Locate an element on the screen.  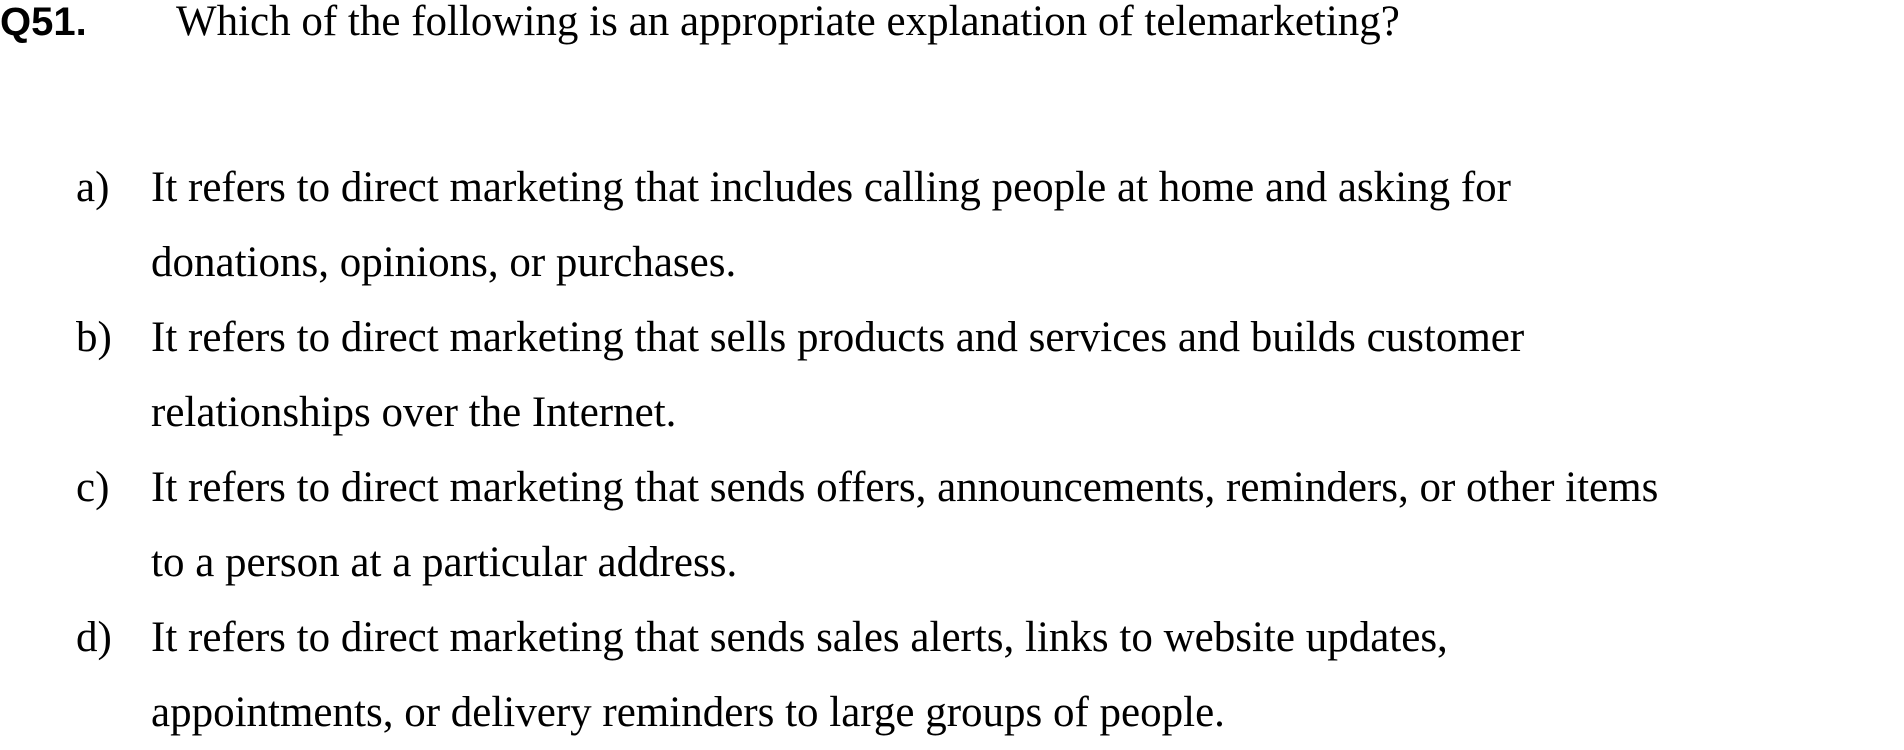
option-text-line: relationships over the Internet. is located at coordinates (414, 412).